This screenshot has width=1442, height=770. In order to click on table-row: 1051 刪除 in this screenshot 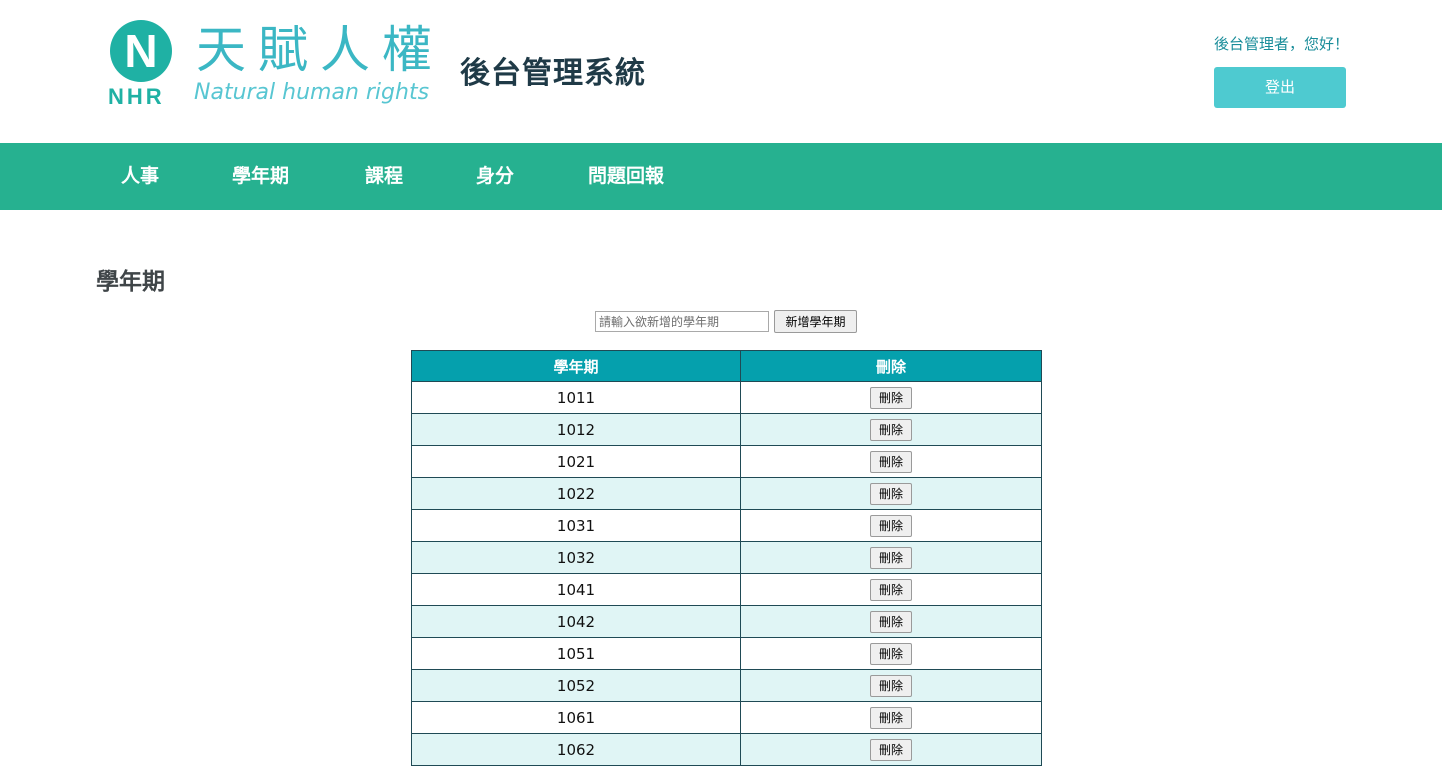, I will do `click(726, 653)`.